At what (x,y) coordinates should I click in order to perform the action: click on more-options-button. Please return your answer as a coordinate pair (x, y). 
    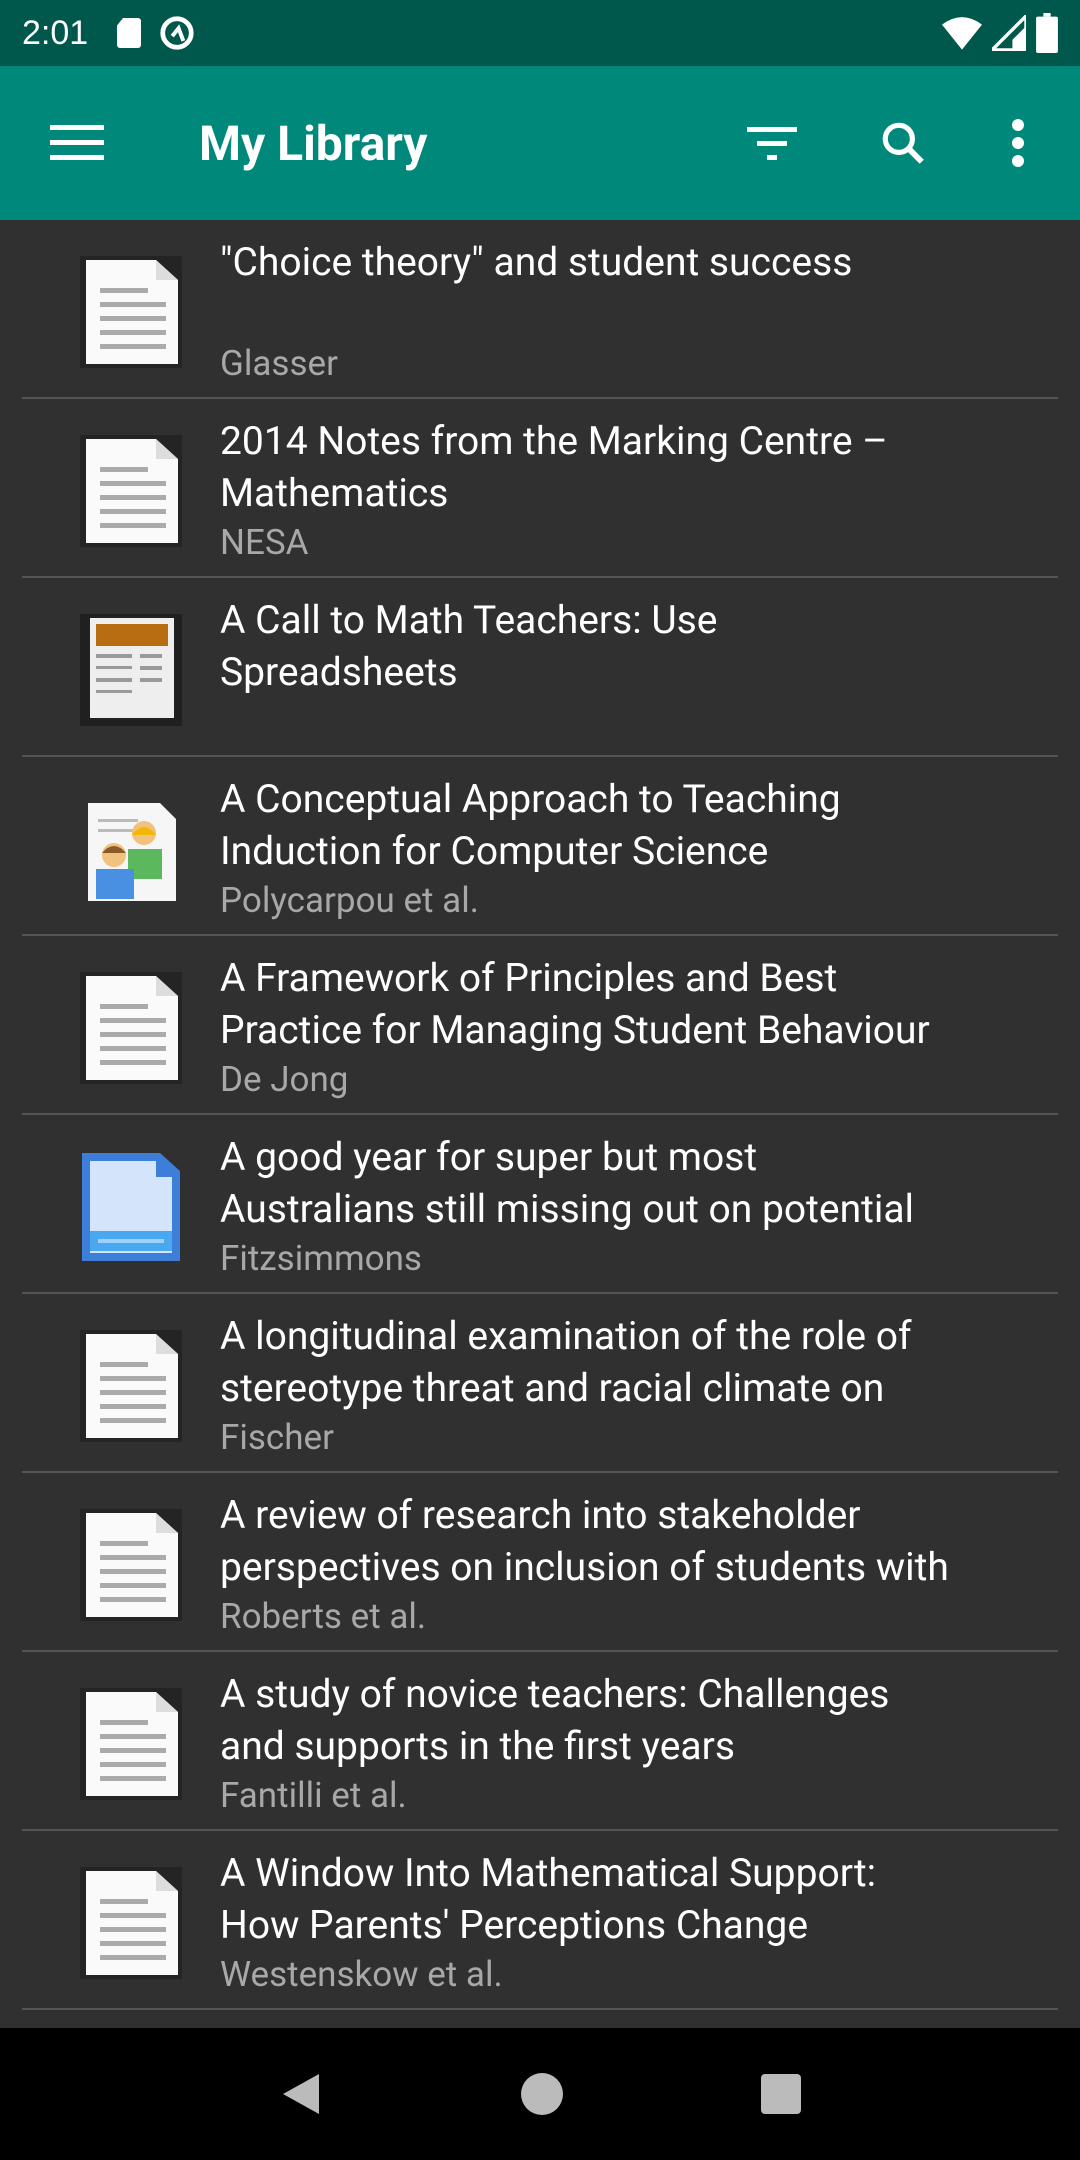
    Looking at the image, I should click on (1018, 143).